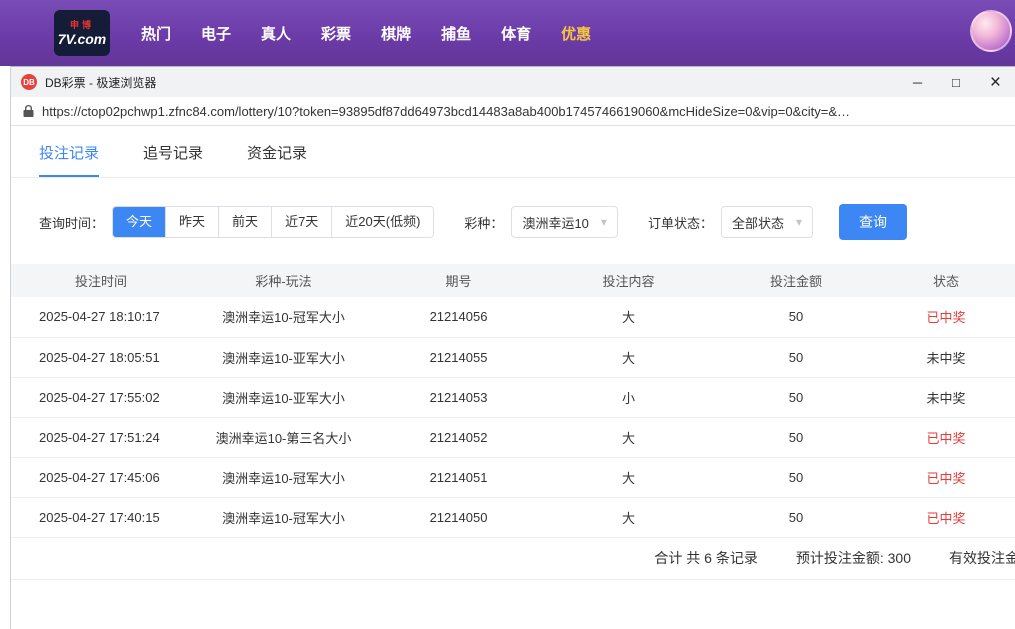 The width and height of the screenshot is (1015, 629). I want to click on brand-logo-text-en: 7V.com, so click(82, 38).